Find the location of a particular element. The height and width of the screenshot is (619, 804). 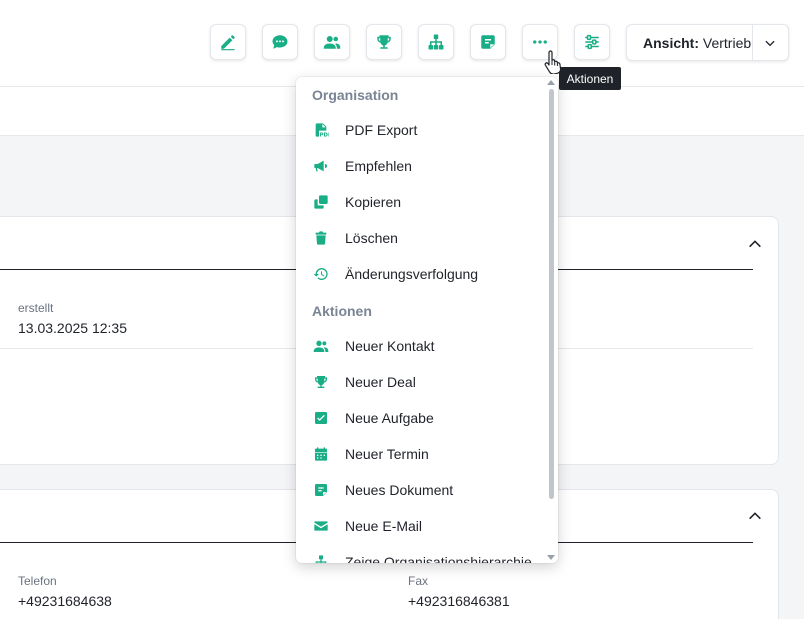

document-button is located at coordinates (488, 42).